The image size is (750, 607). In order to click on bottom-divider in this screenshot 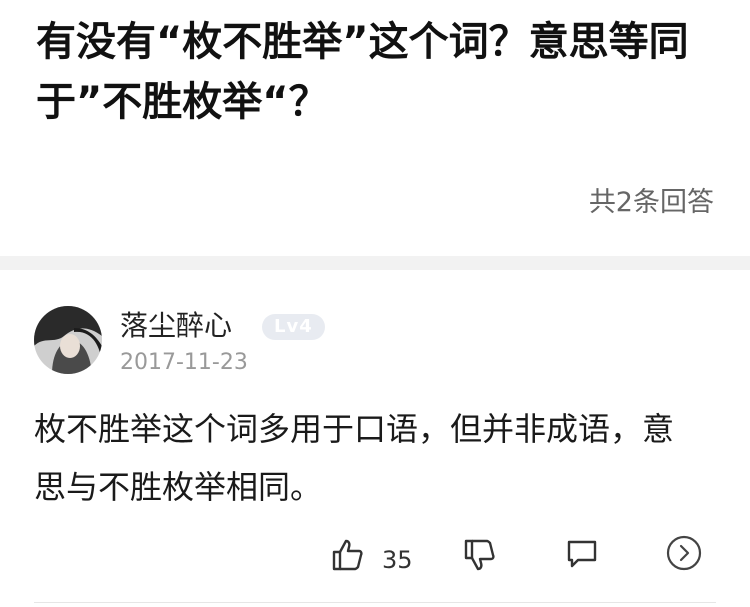, I will do `click(375, 602)`.